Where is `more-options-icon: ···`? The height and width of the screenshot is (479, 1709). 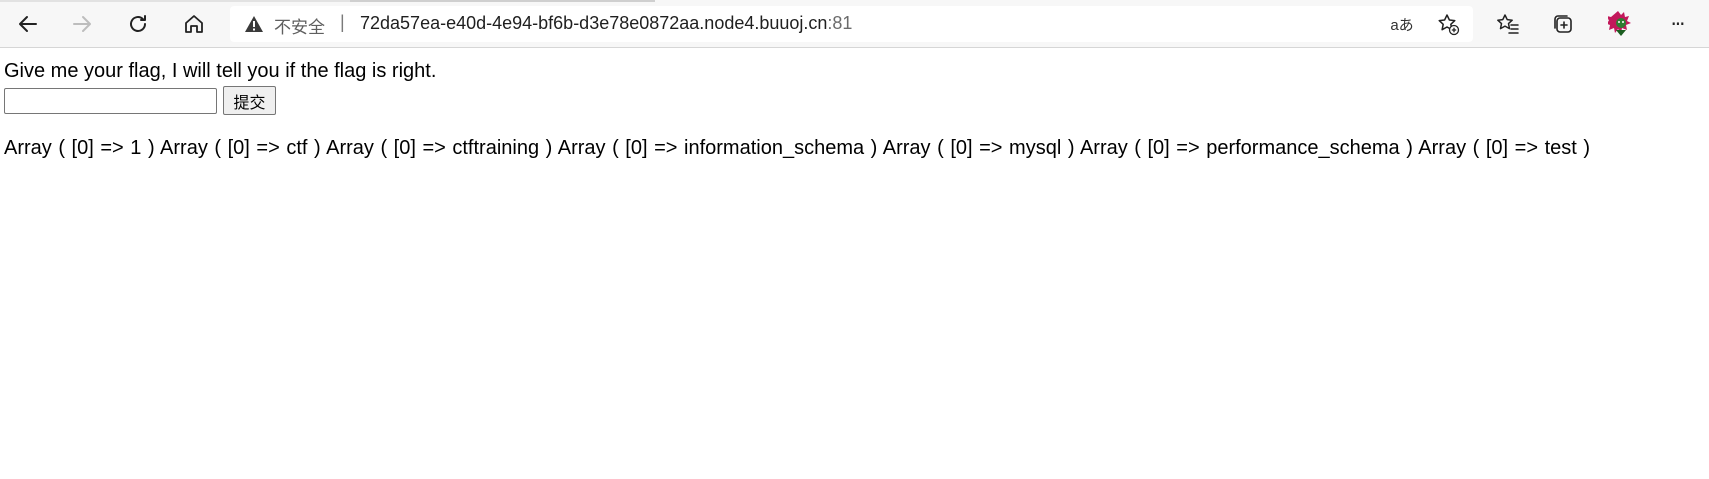
more-options-icon: ··· is located at coordinates (1677, 24).